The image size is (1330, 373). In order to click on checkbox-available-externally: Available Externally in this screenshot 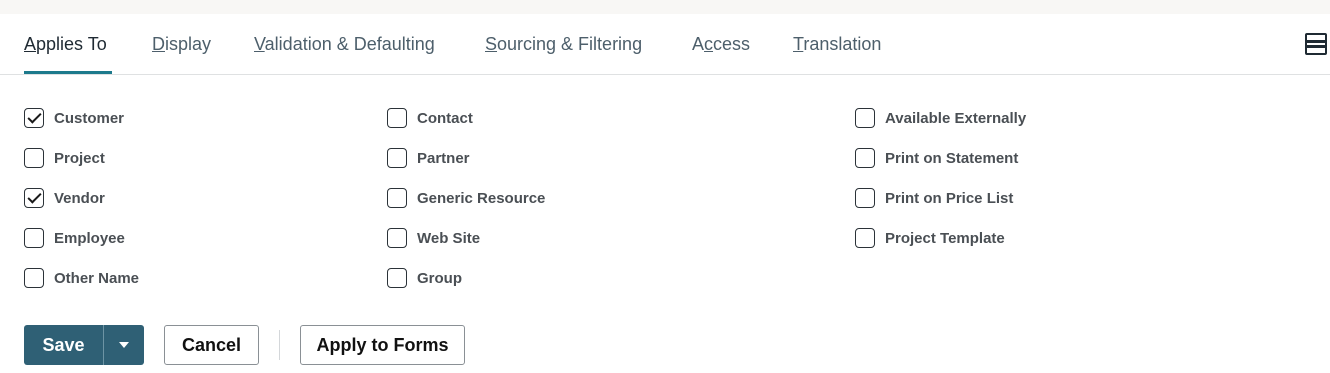, I will do `click(940, 118)`.